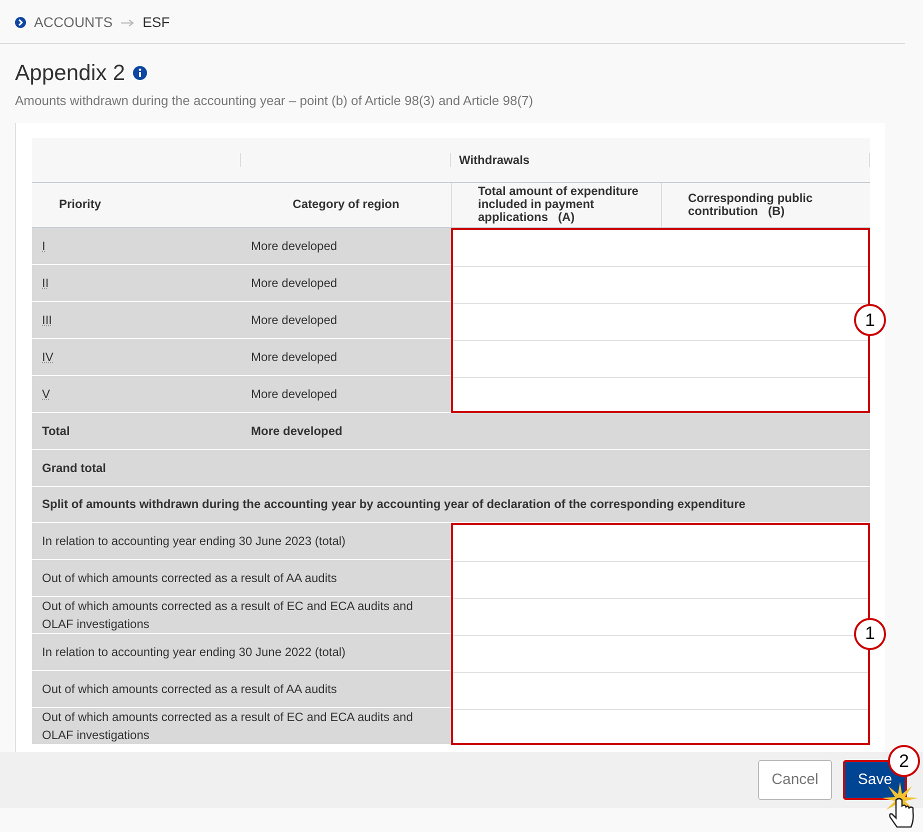 The image size is (923, 832). What do you see at coordinates (194, 652) in the screenshot?
I see `row-label: In relation to accounting year ending 30 June 2022 (total)` at bounding box center [194, 652].